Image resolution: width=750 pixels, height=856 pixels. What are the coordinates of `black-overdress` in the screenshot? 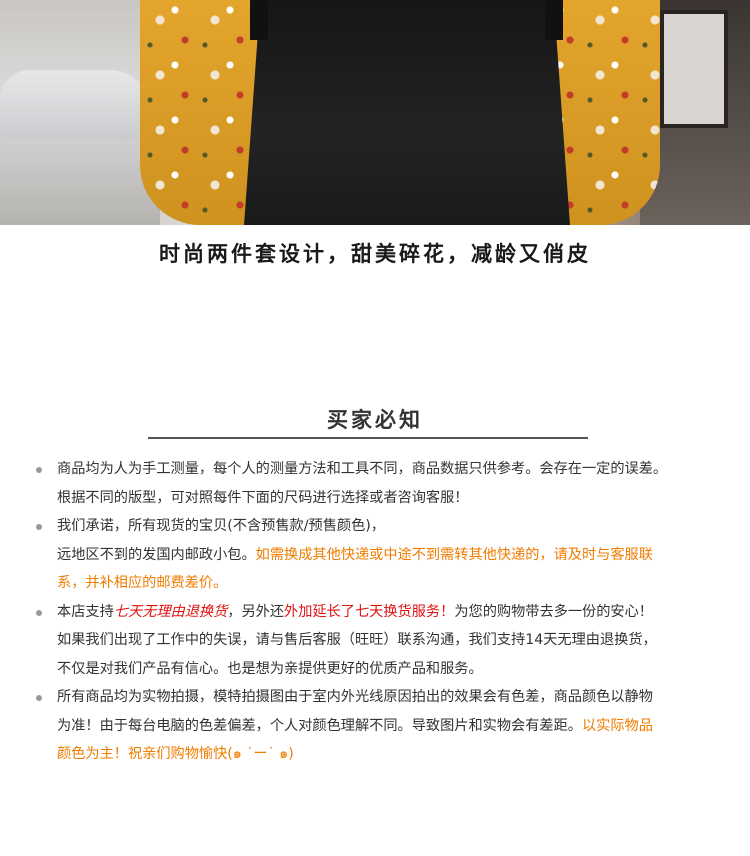 It's located at (407, 112).